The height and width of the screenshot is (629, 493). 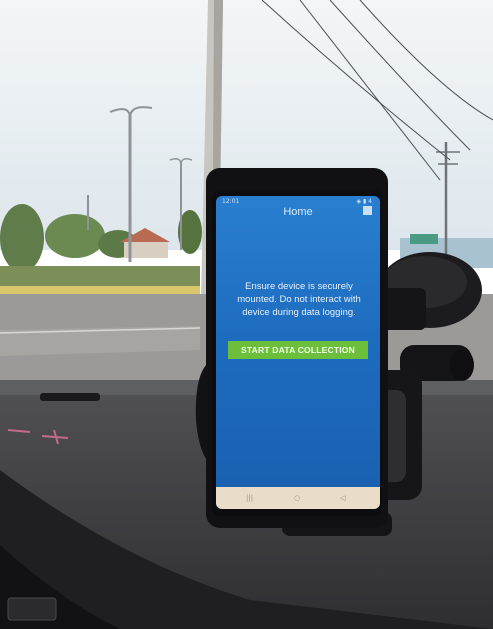 I want to click on nav-back-icon: ◁, so click(x=342, y=498).